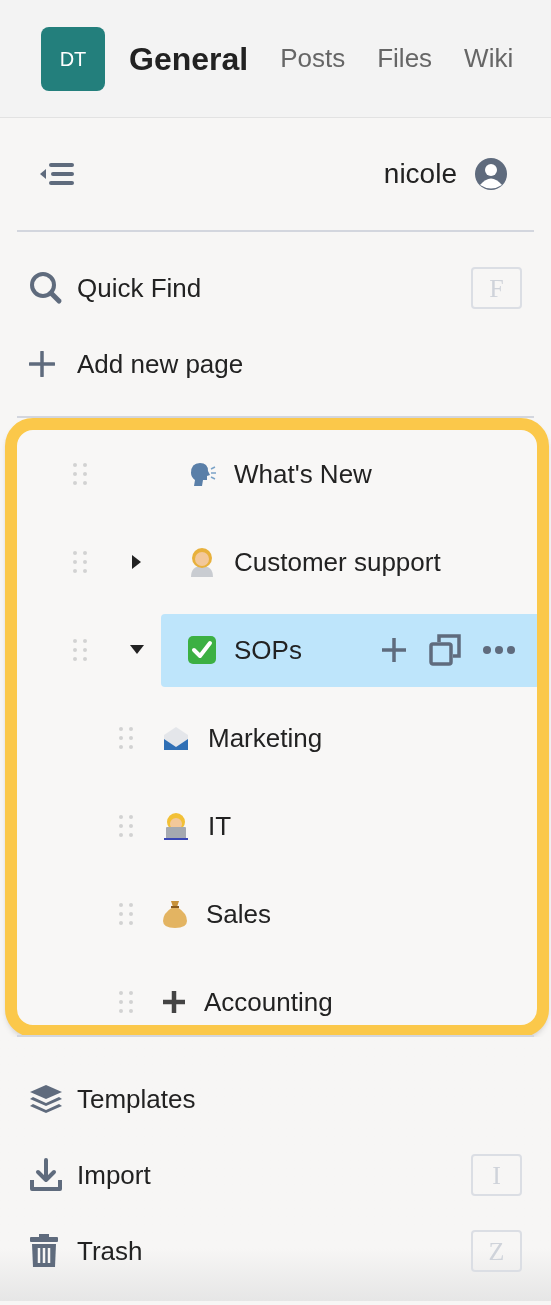 The width and height of the screenshot is (551, 1305). I want to click on layers-icon, so click(46, 1099).